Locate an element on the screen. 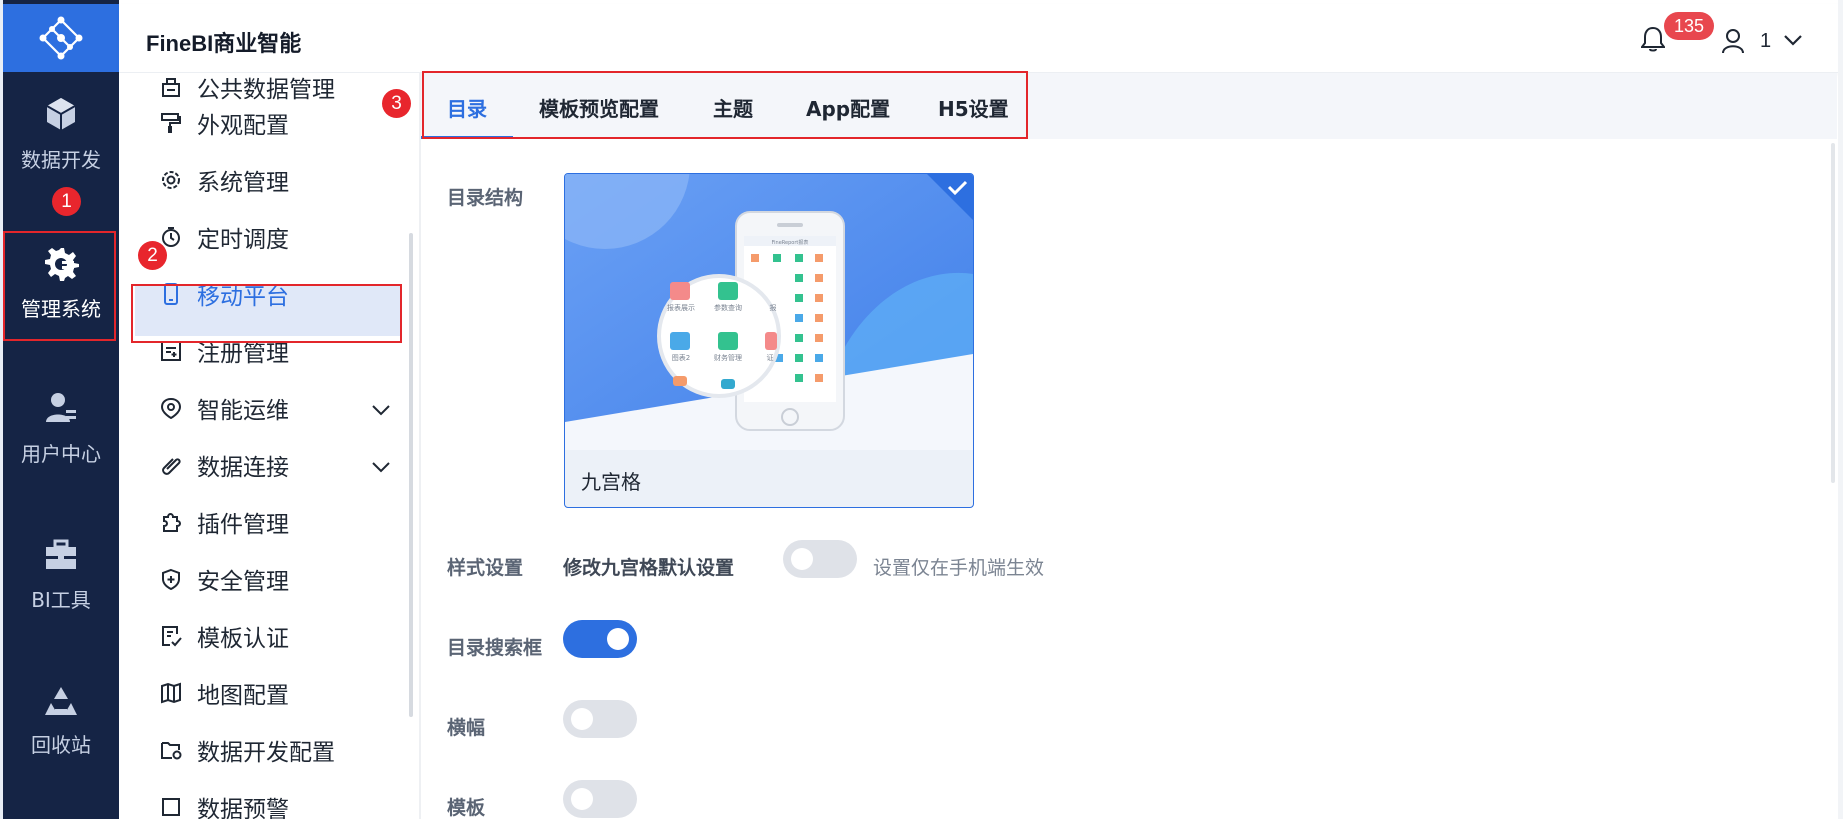 The image size is (1843, 819). layout-card-grid: FineReport报表 报表展示 参数查询 报 图表2 财务管理 证 九宫格 is located at coordinates (769, 340).